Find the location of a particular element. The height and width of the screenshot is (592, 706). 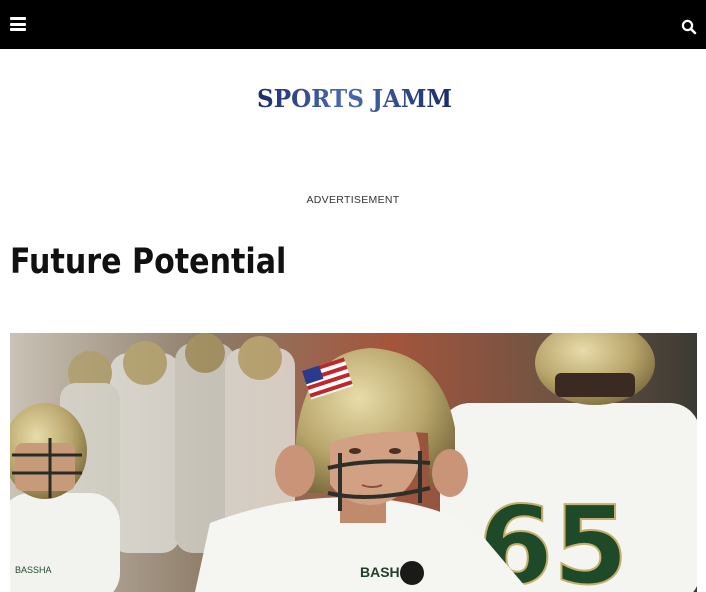

site-logo: SPORTS JAMM is located at coordinates (354, 99).